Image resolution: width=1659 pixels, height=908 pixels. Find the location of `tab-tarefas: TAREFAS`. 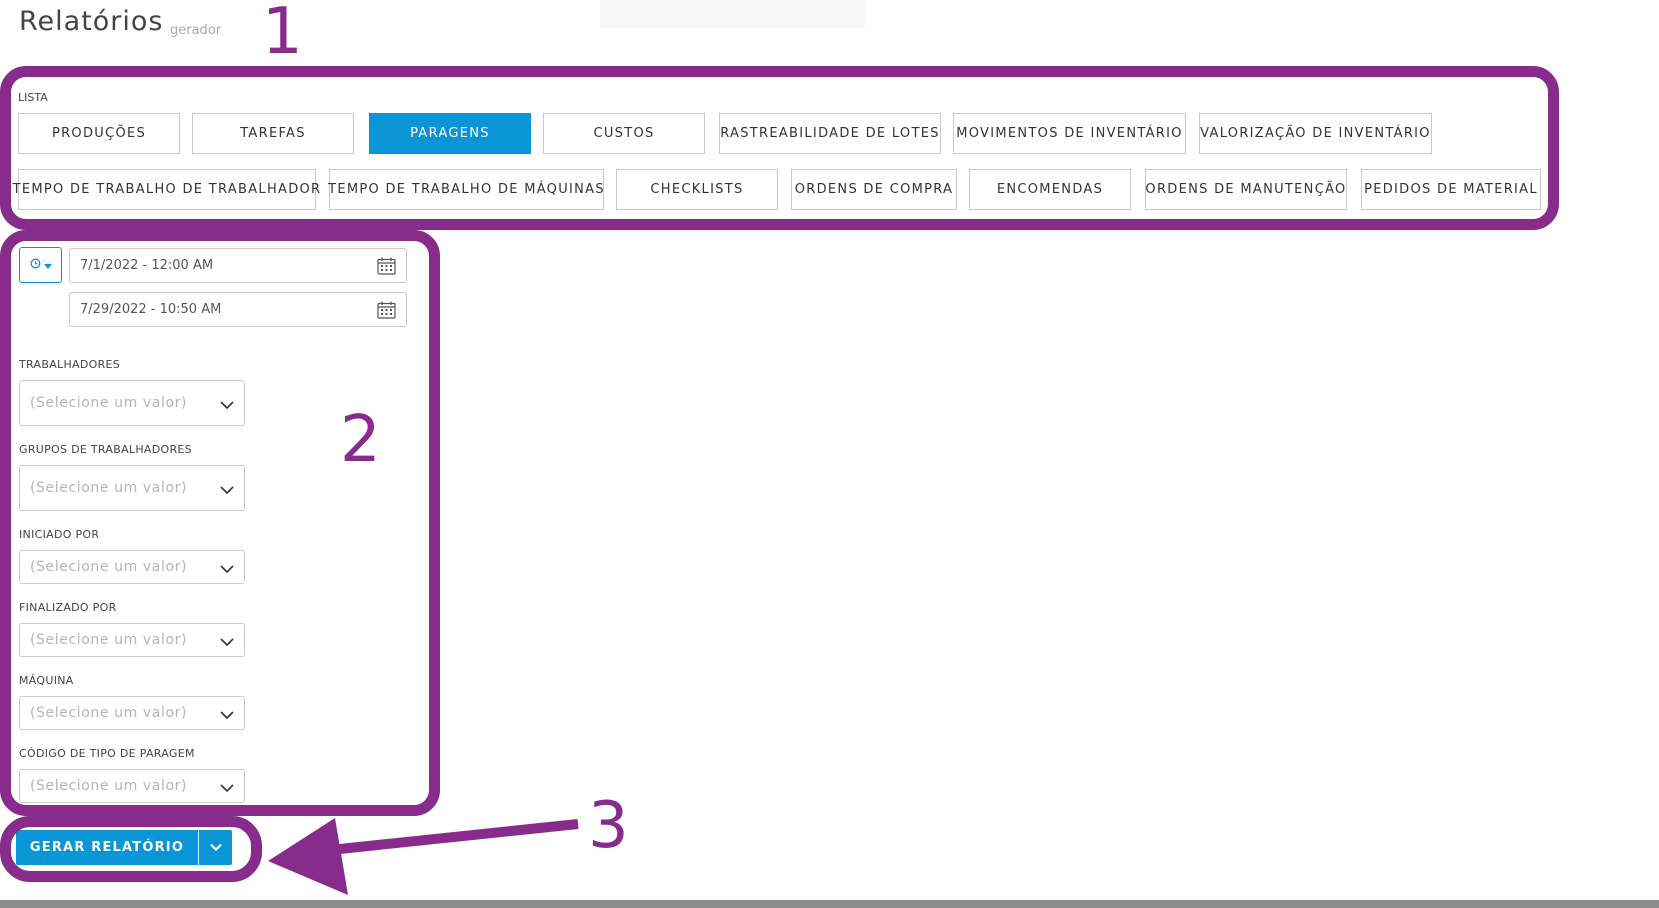

tab-tarefas: TAREFAS is located at coordinates (273, 133).